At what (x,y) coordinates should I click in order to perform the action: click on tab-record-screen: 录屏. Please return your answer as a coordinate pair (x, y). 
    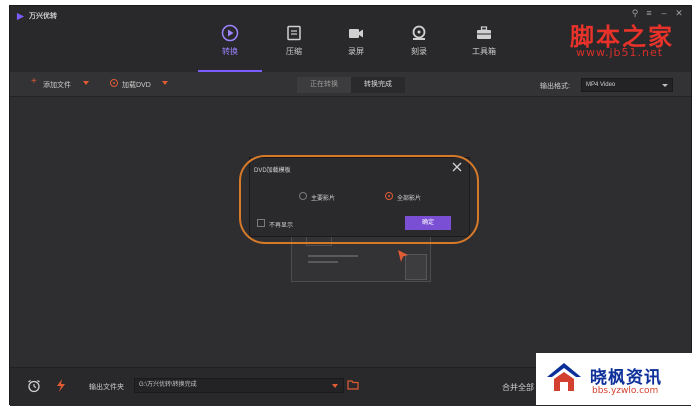
    Looking at the image, I should click on (356, 39).